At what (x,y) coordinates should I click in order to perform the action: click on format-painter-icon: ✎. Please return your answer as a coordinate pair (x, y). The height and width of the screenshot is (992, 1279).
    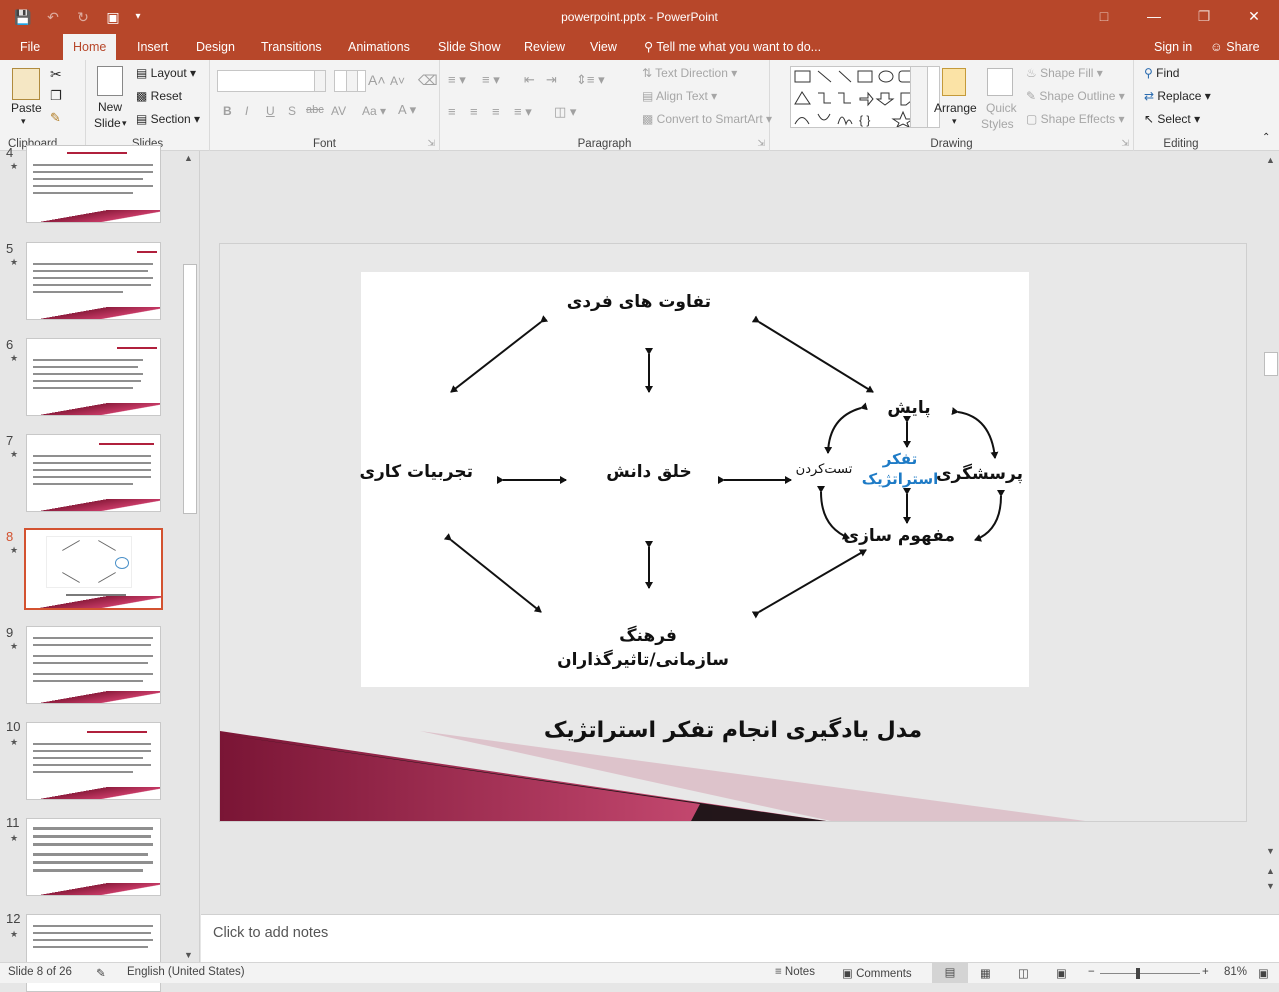
    Looking at the image, I should click on (55, 118).